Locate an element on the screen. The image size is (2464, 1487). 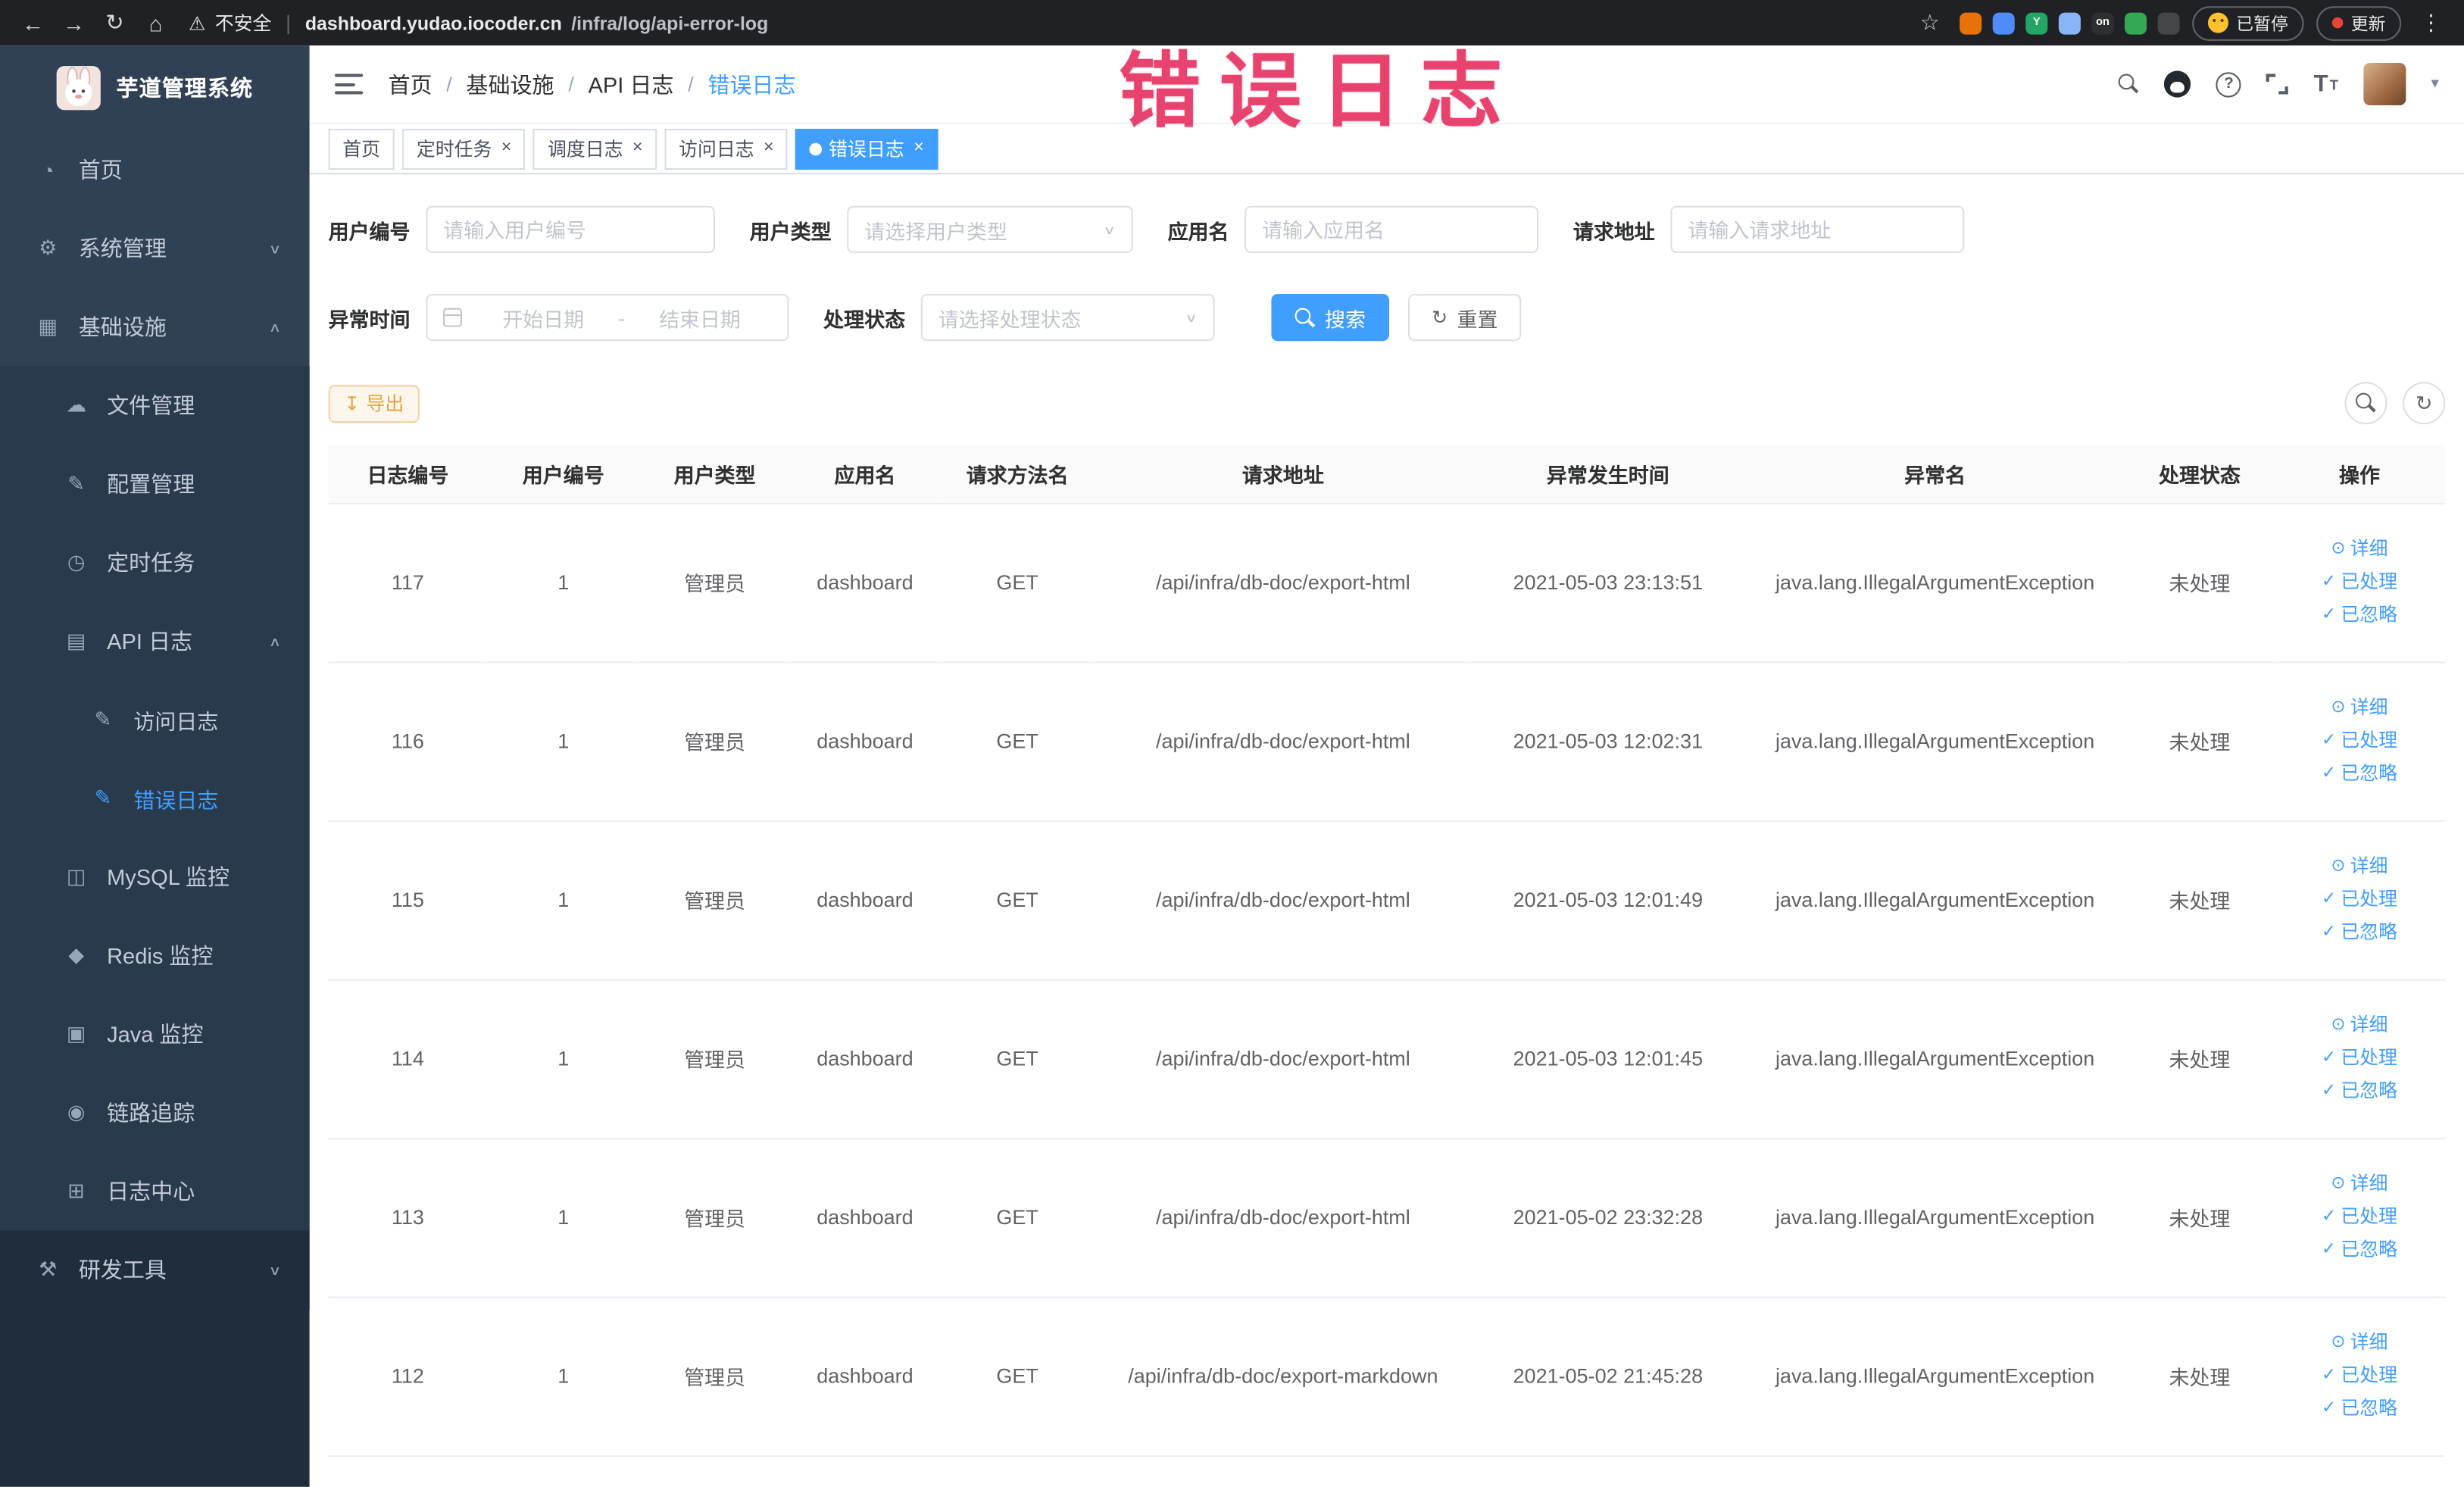
extension-icon: Y is located at coordinates (2036, 22).